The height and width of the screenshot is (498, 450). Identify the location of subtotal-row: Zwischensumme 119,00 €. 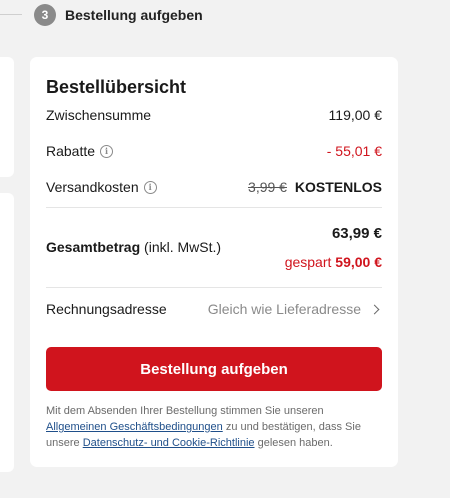
(214, 115).